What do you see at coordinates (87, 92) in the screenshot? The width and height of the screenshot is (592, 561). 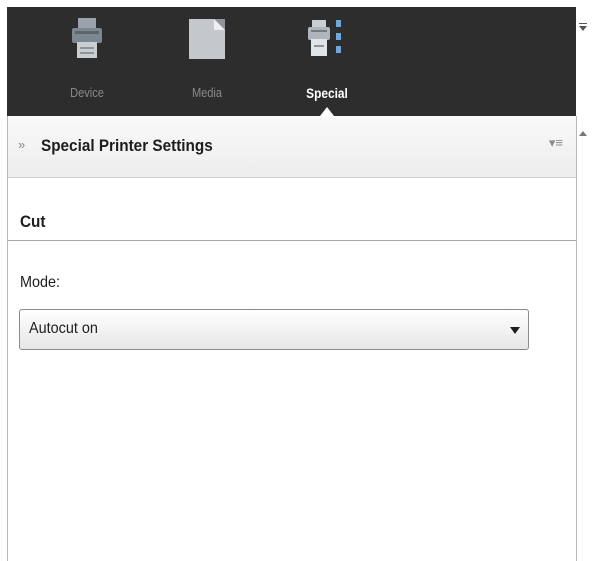 I see `tab-device-label: Device` at bounding box center [87, 92].